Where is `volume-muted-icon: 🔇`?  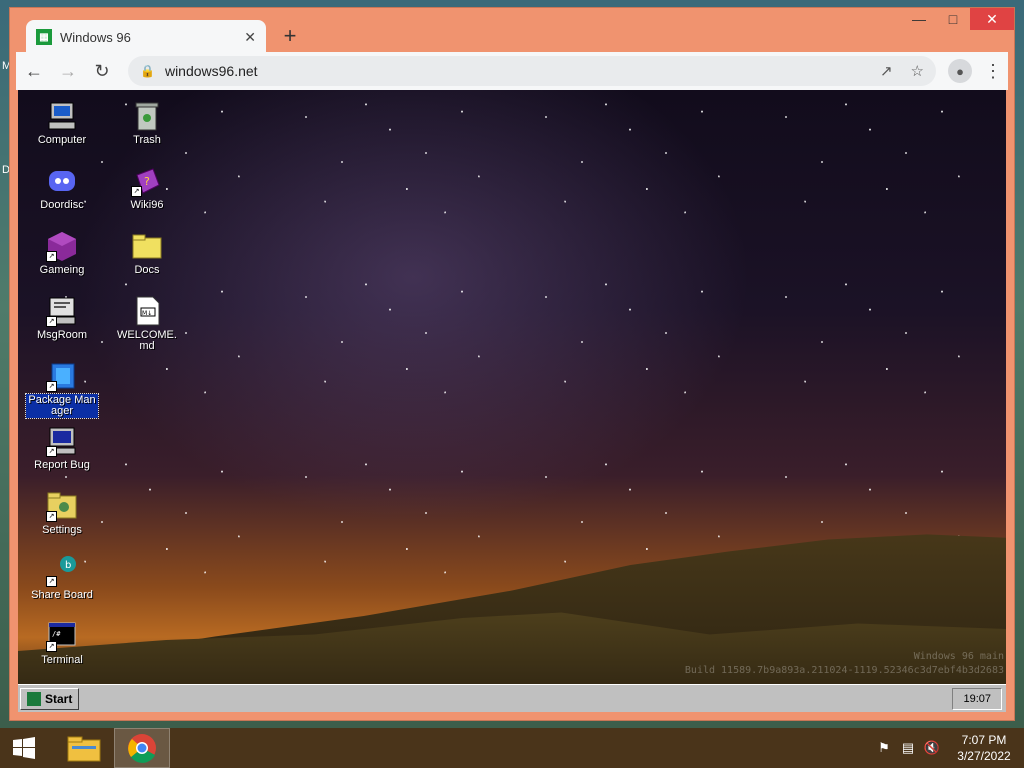 volume-muted-icon: 🔇 is located at coordinates (932, 748).